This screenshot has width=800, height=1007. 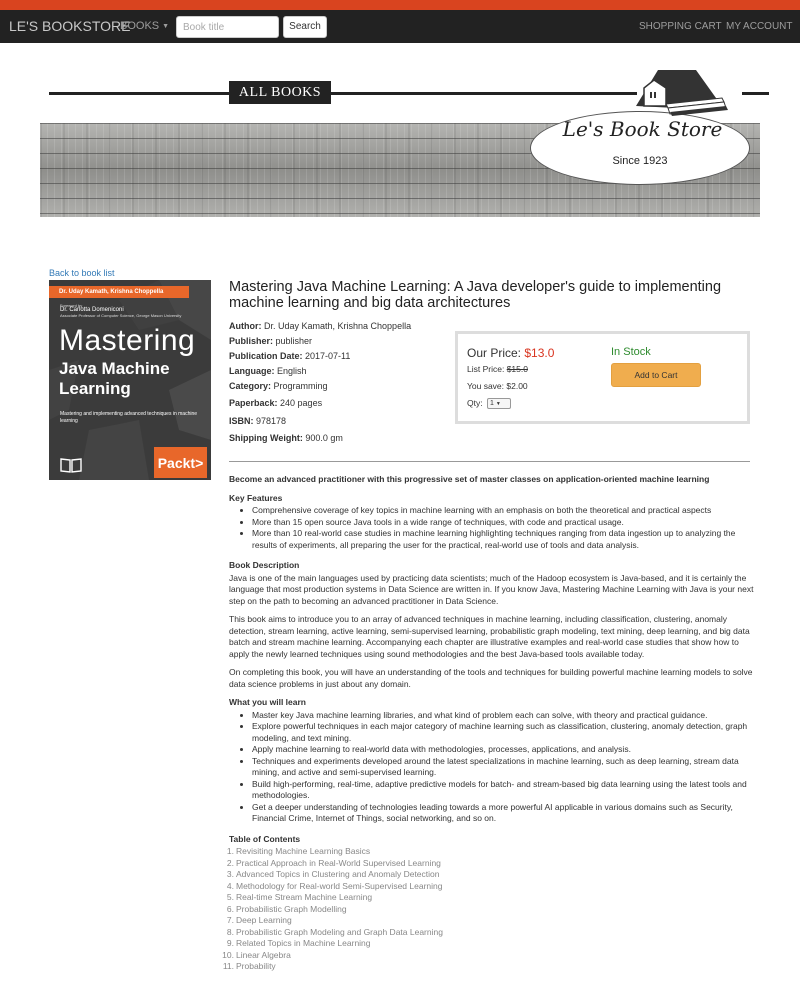 What do you see at coordinates (245, 326) in the screenshot?
I see `detail-label: Author:` at bounding box center [245, 326].